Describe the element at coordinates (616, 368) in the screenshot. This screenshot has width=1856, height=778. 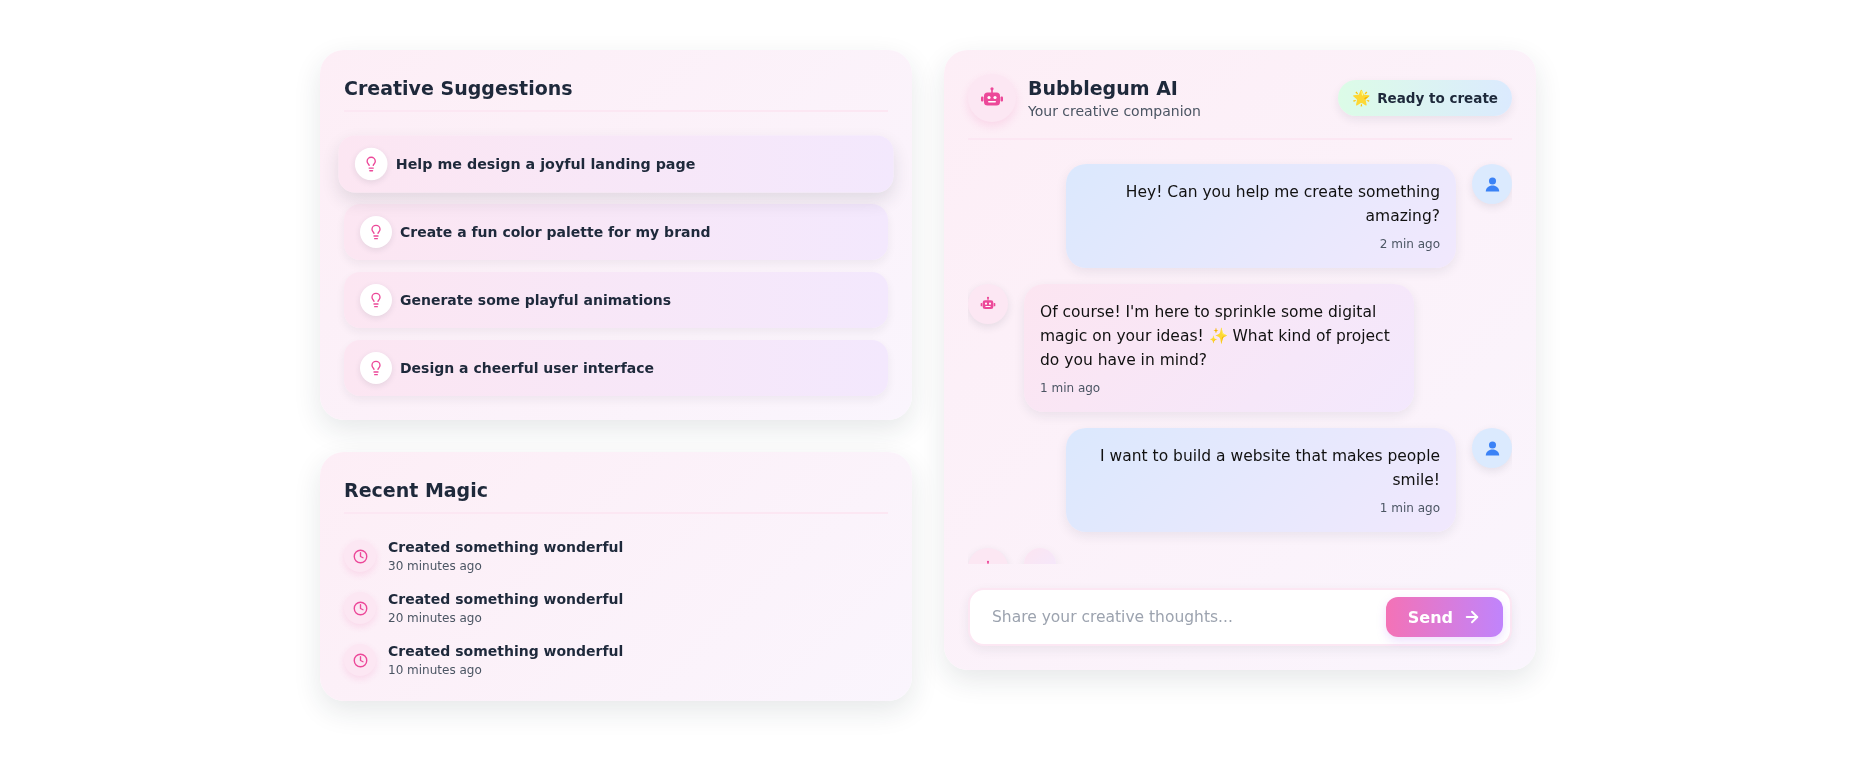
I see `suggestion-chip: Design a cheerful user interface` at that location.